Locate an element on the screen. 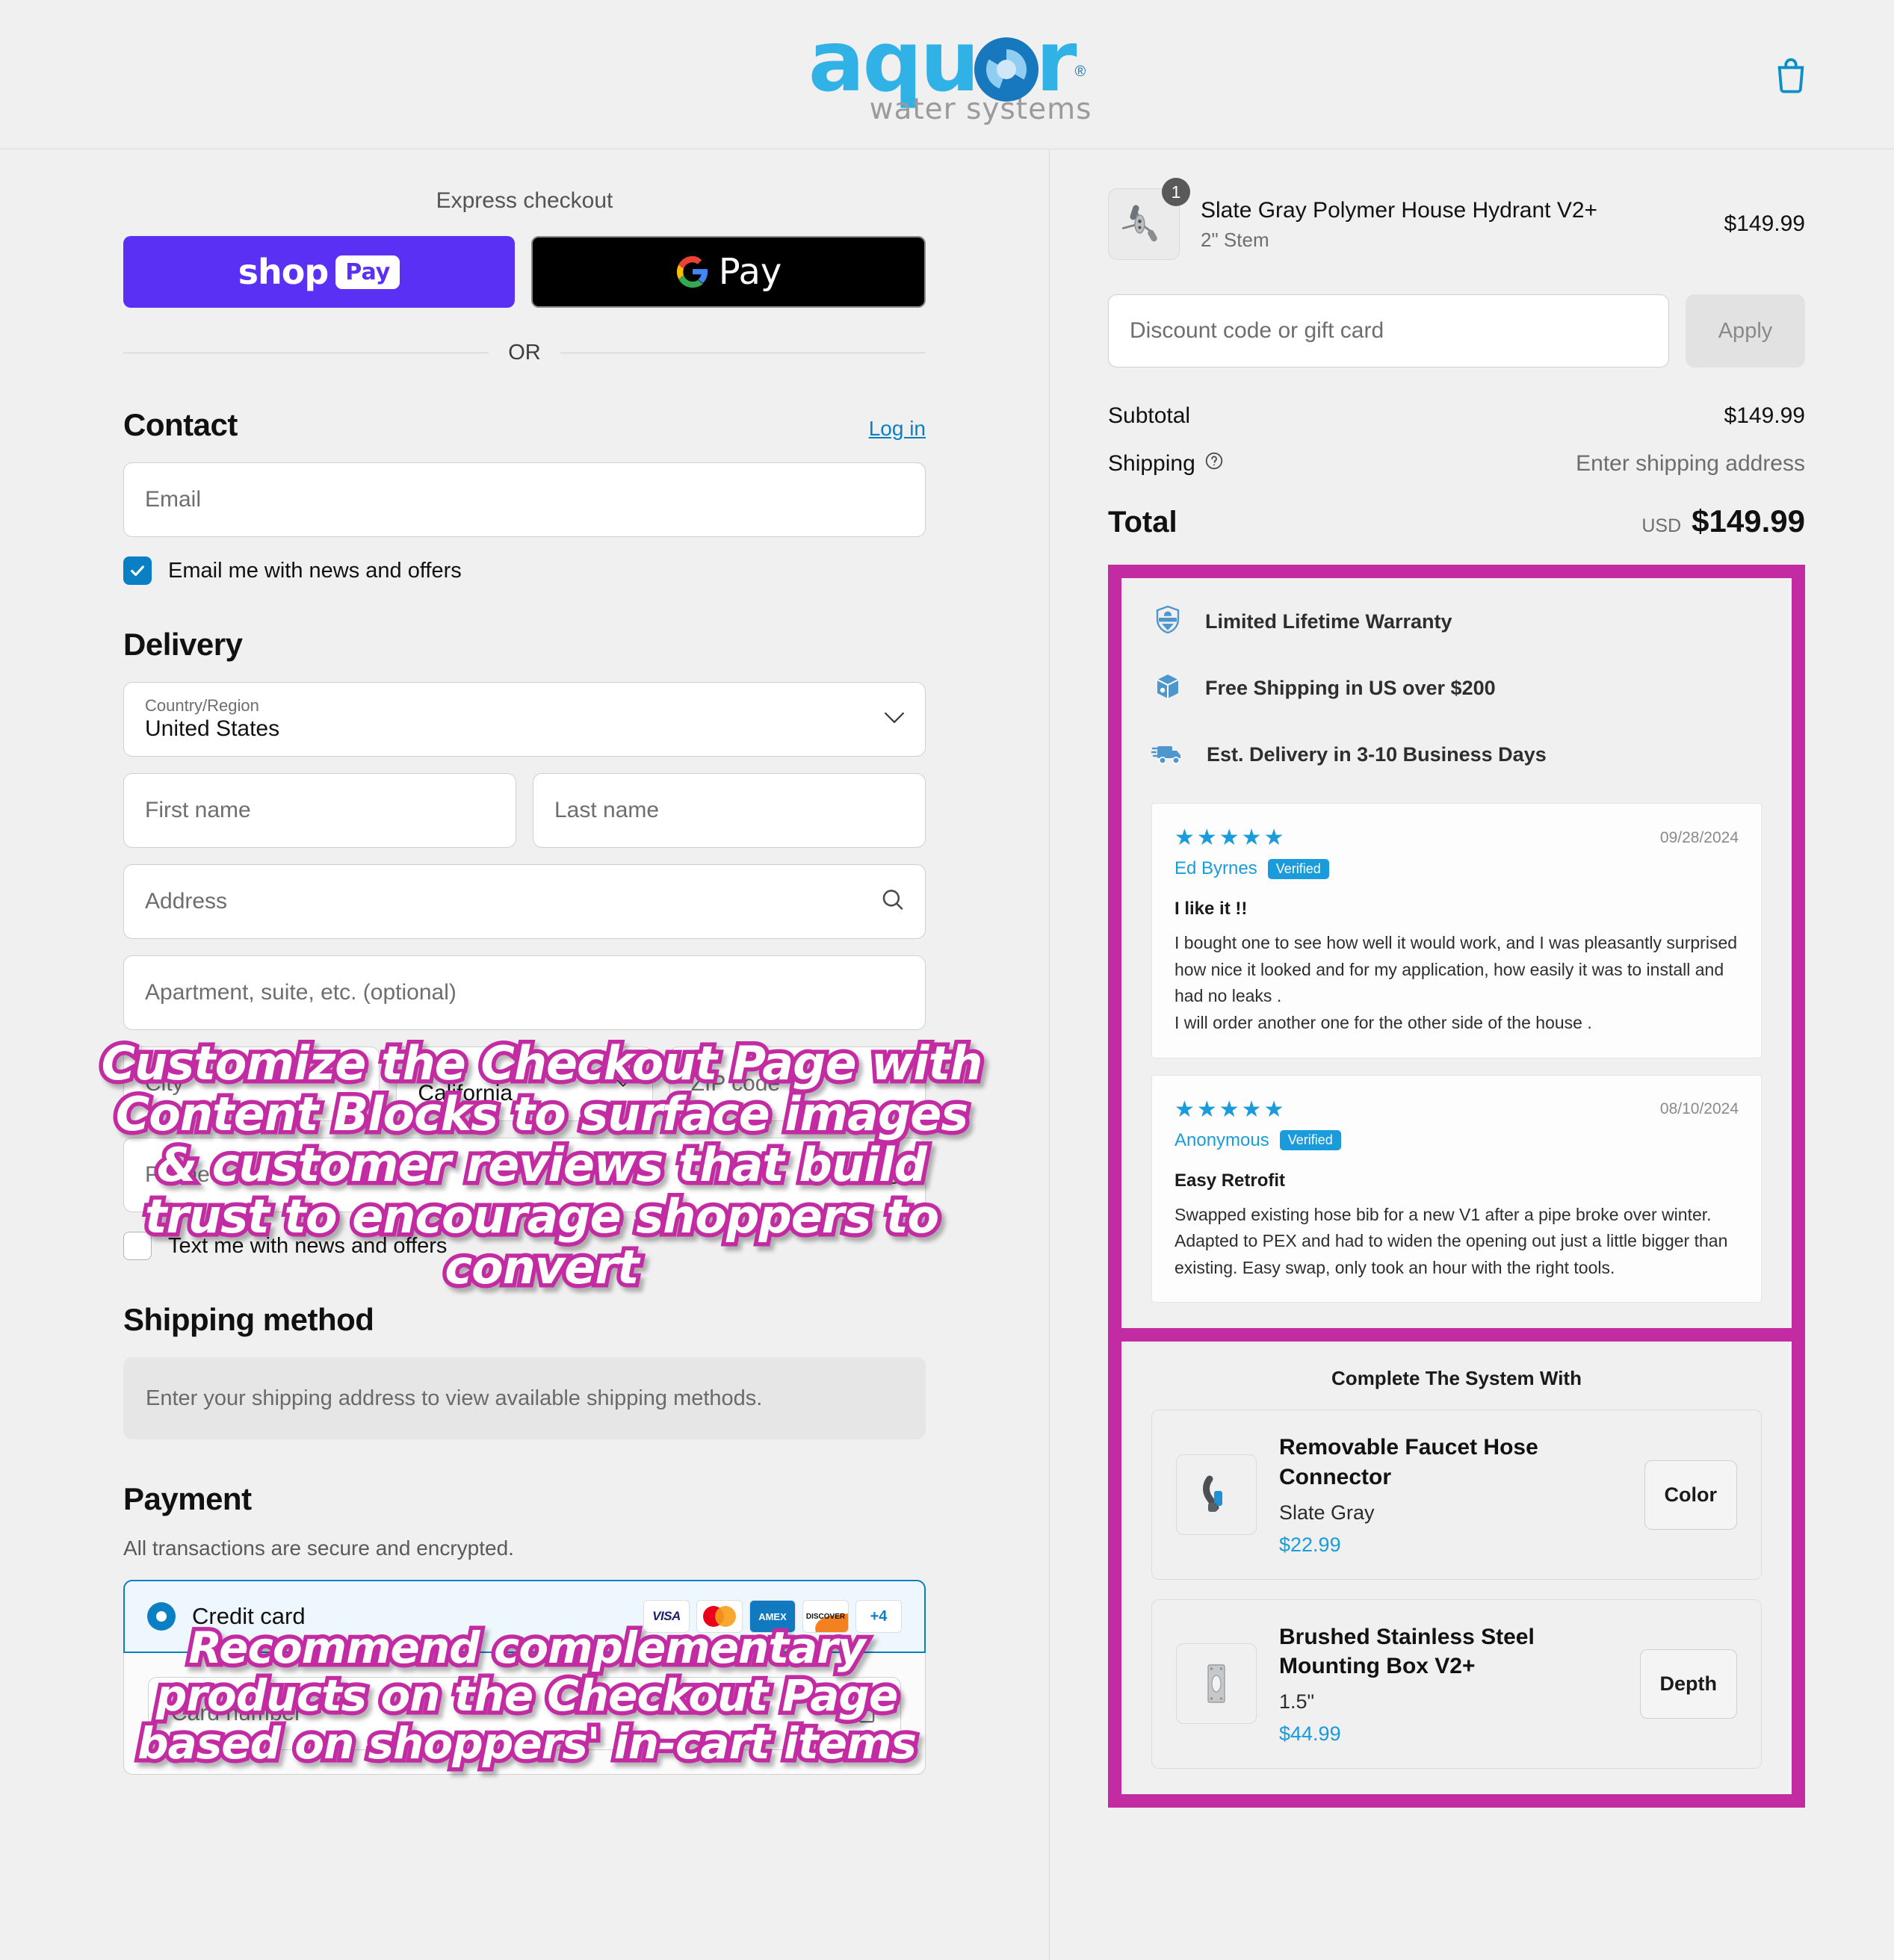  amex-icon: AMEX is located at coordinates (772, 1617).